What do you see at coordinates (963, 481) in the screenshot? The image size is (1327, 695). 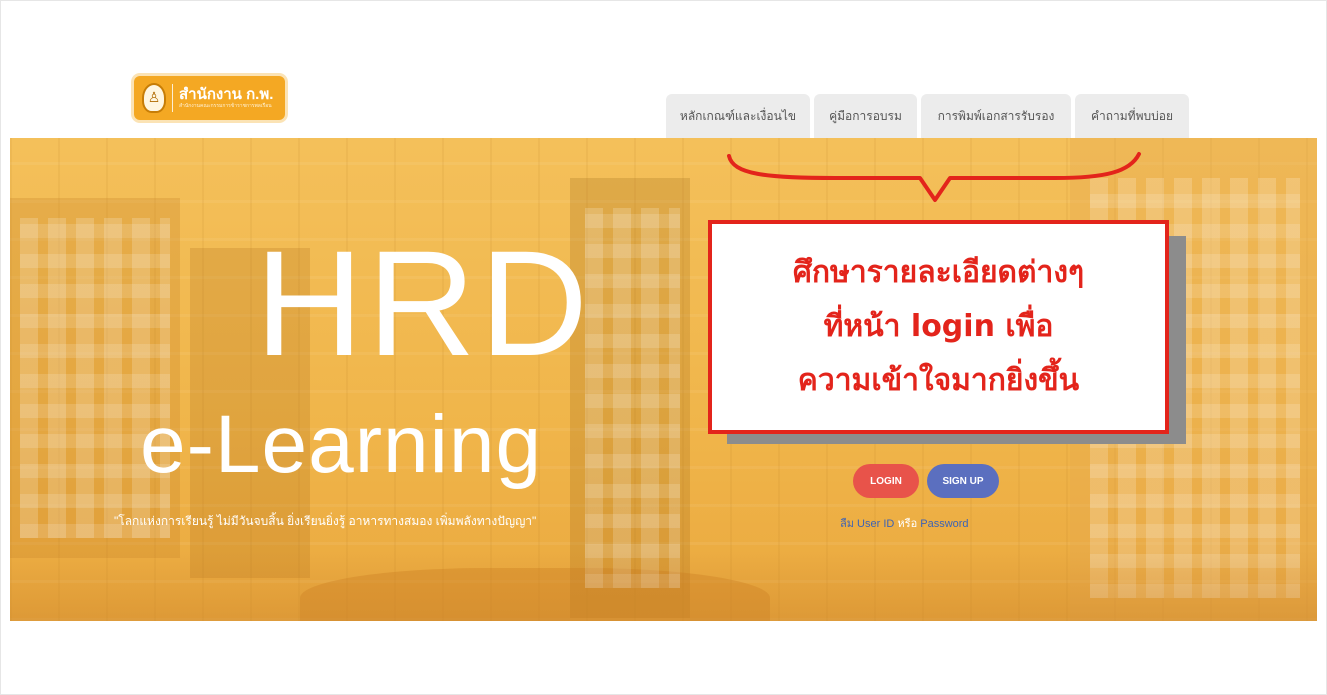 I see `signup-button: SIGN UP` at bounding box center [963, 481].